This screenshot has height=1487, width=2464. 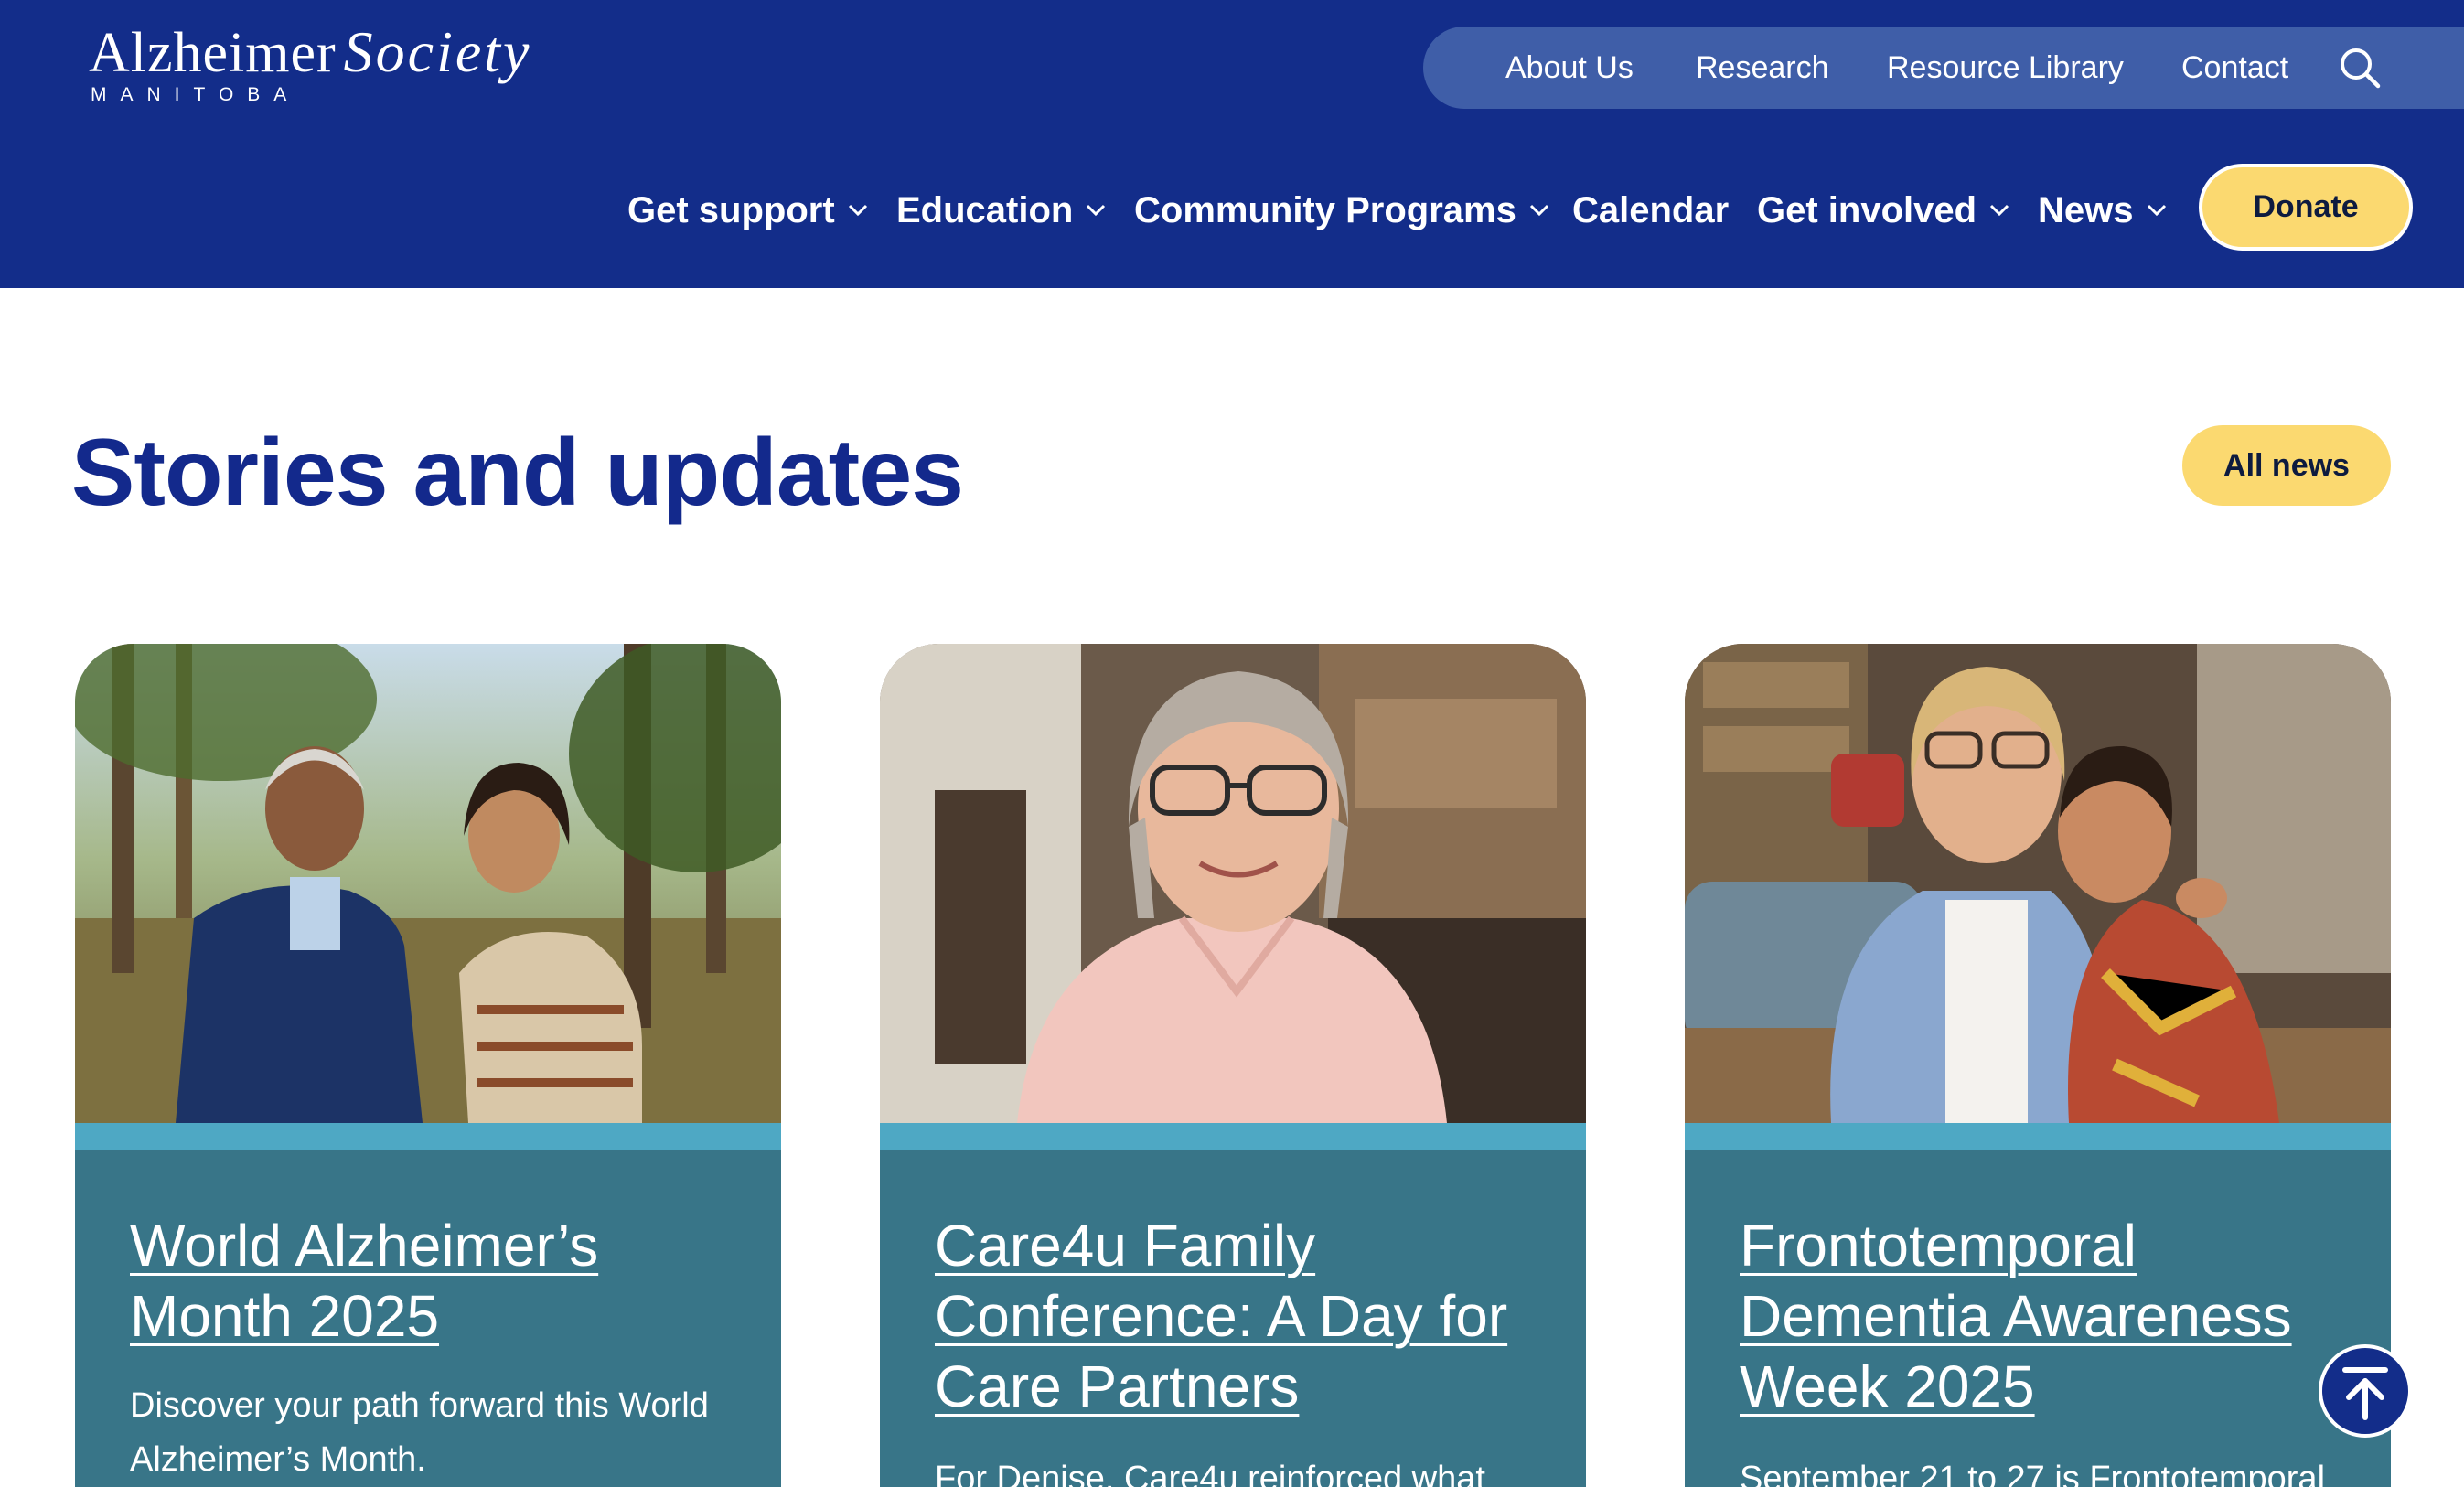 I want to click on nav-item-get-support: Get support, so click(x=747, y=211).